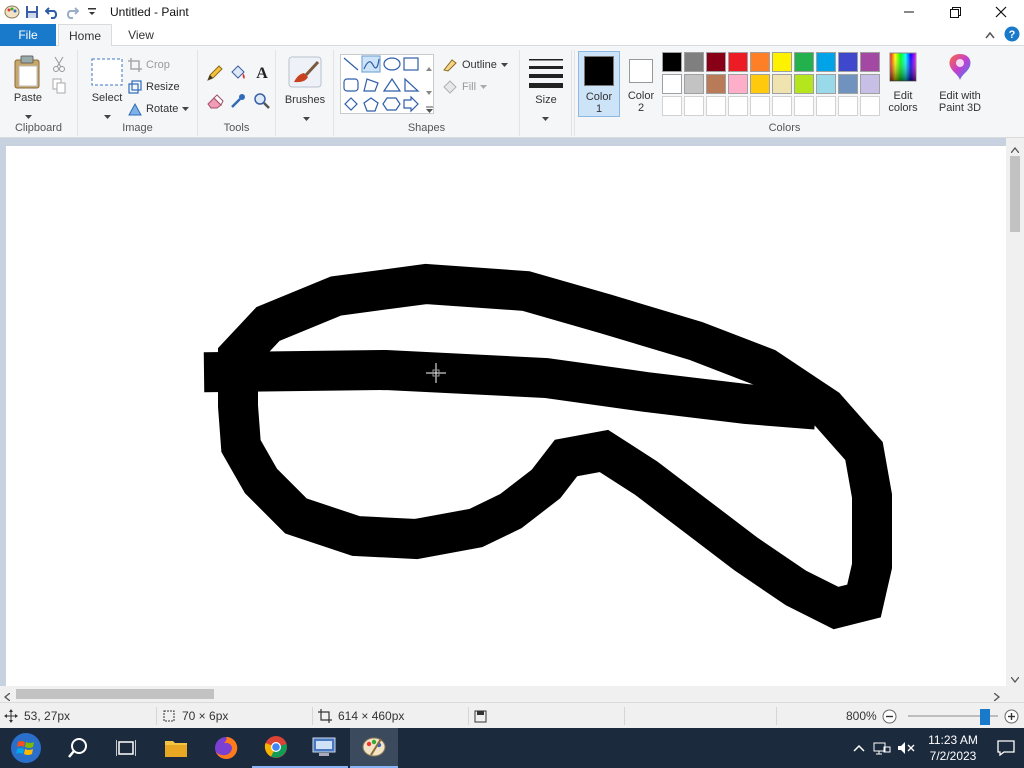 The height and width of the screenshot is (768, 1024). What do you see at coordinates (159, 109) in the screenshot?
I see `rotate-button: Rotate` at bounding box center [159, 109].